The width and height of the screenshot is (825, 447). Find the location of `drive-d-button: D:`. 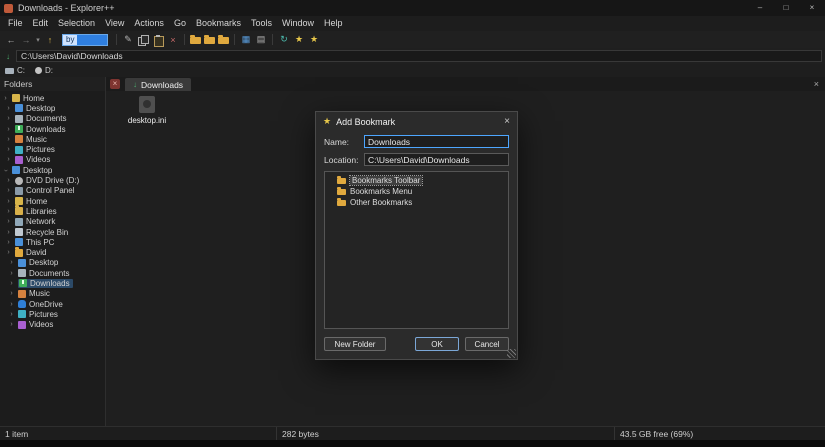

drive-d-button: D: is located at coordinates (44, 70).